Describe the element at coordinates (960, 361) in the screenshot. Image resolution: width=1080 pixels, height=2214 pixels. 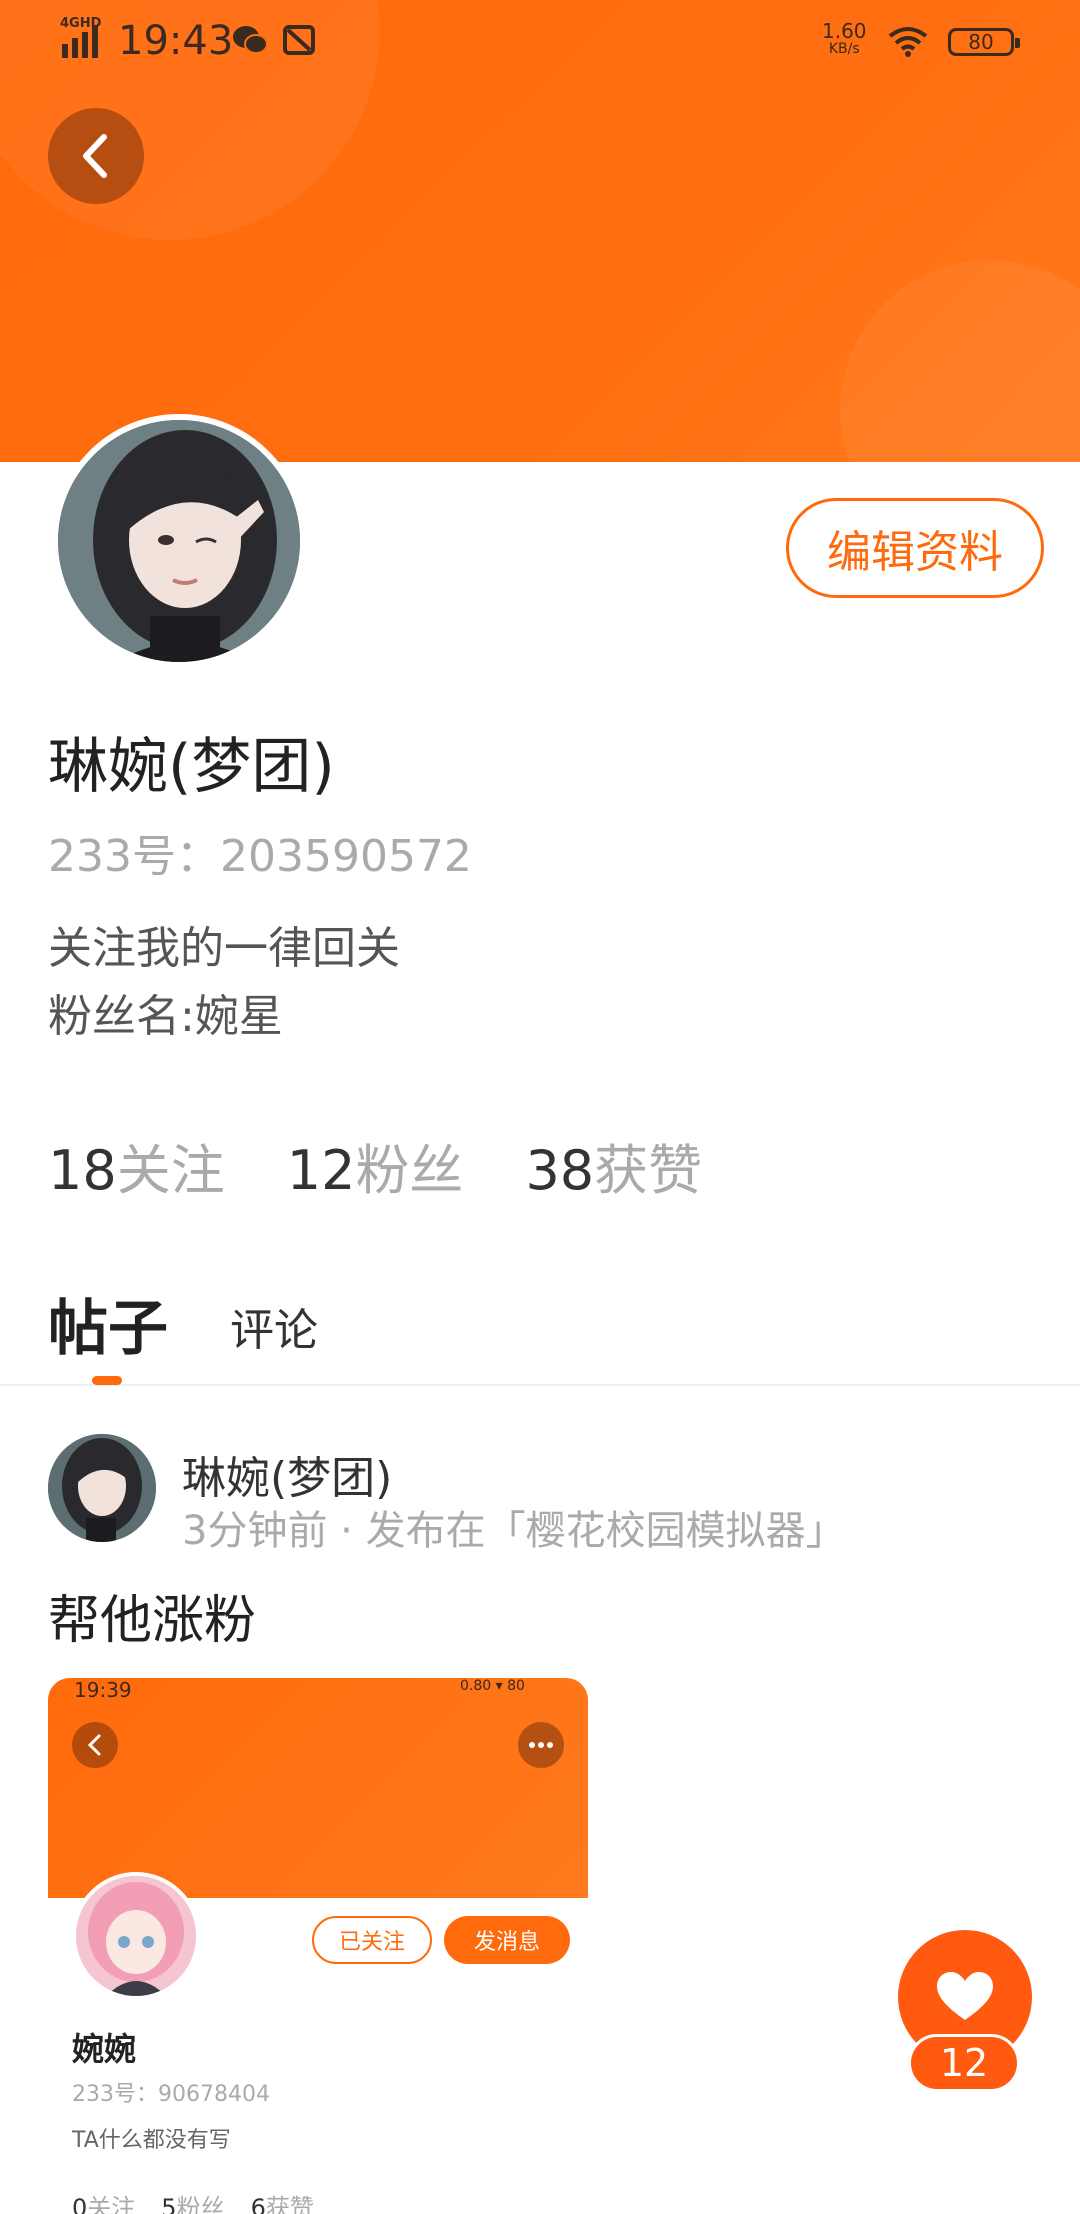
I see `cover-decoration` at that location.